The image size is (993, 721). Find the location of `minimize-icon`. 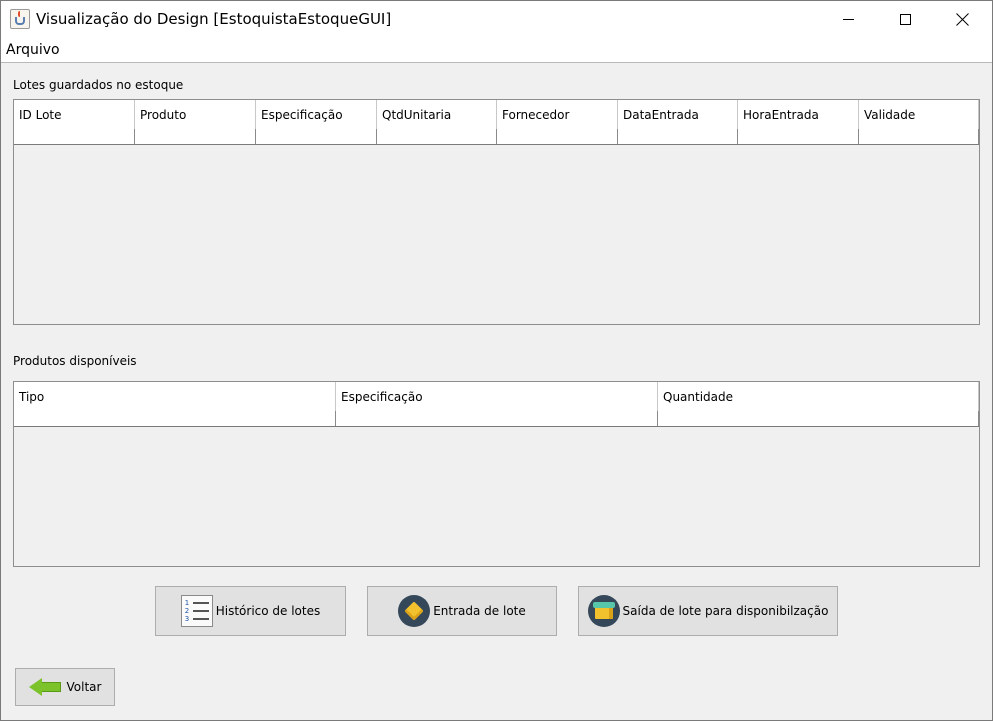

minimize-icon is located at coordinates (848, 19).